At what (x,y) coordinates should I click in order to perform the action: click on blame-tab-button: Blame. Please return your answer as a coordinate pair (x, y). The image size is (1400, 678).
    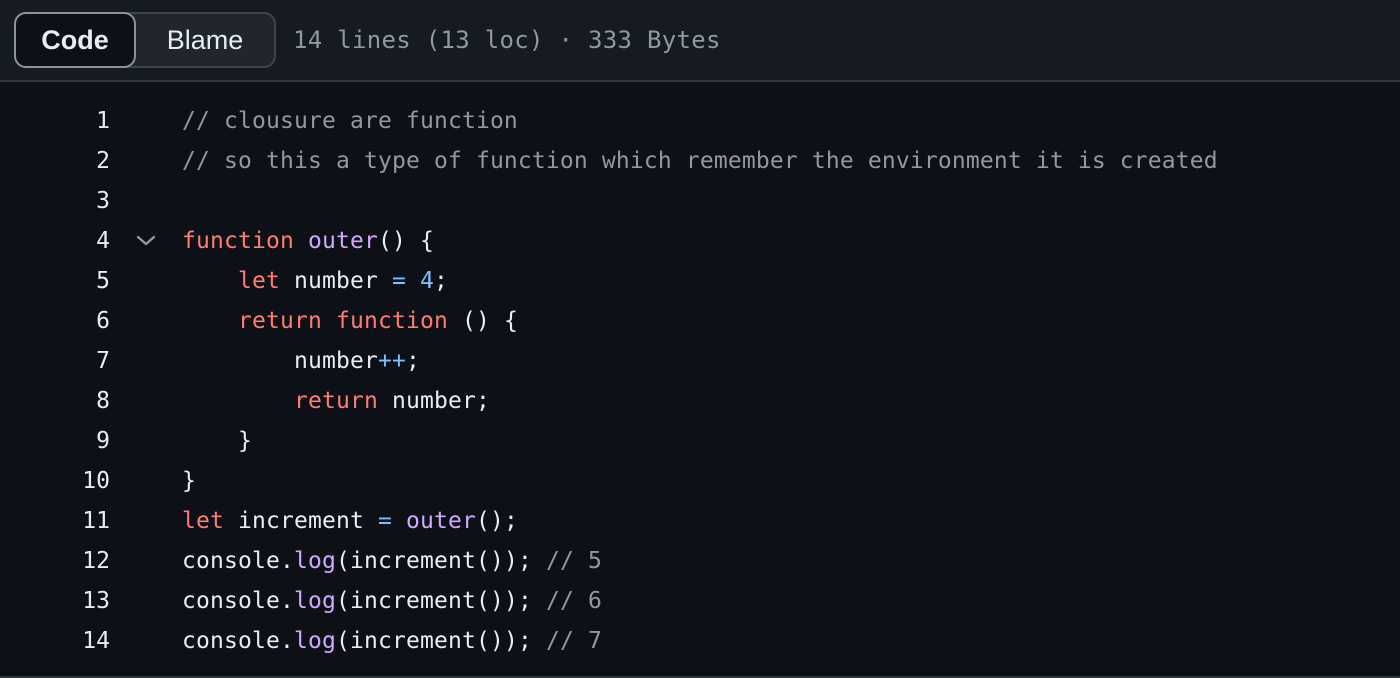
    Looking at the image, I should click on (205, 40).